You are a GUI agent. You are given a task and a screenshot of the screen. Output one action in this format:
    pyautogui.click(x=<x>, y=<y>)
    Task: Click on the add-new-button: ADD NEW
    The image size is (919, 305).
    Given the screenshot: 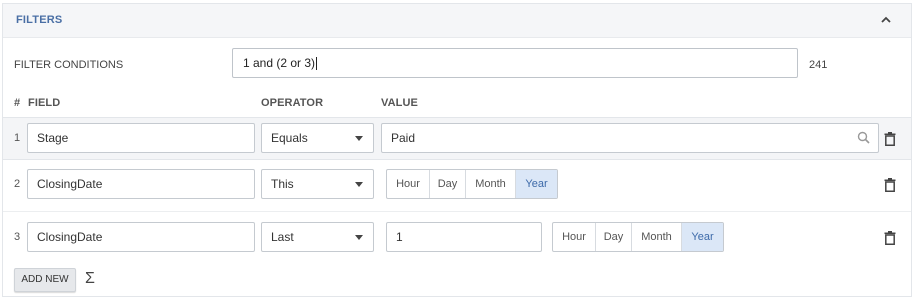 What is the action you would take?
    pyautogui.click(x=45, y=280)
    